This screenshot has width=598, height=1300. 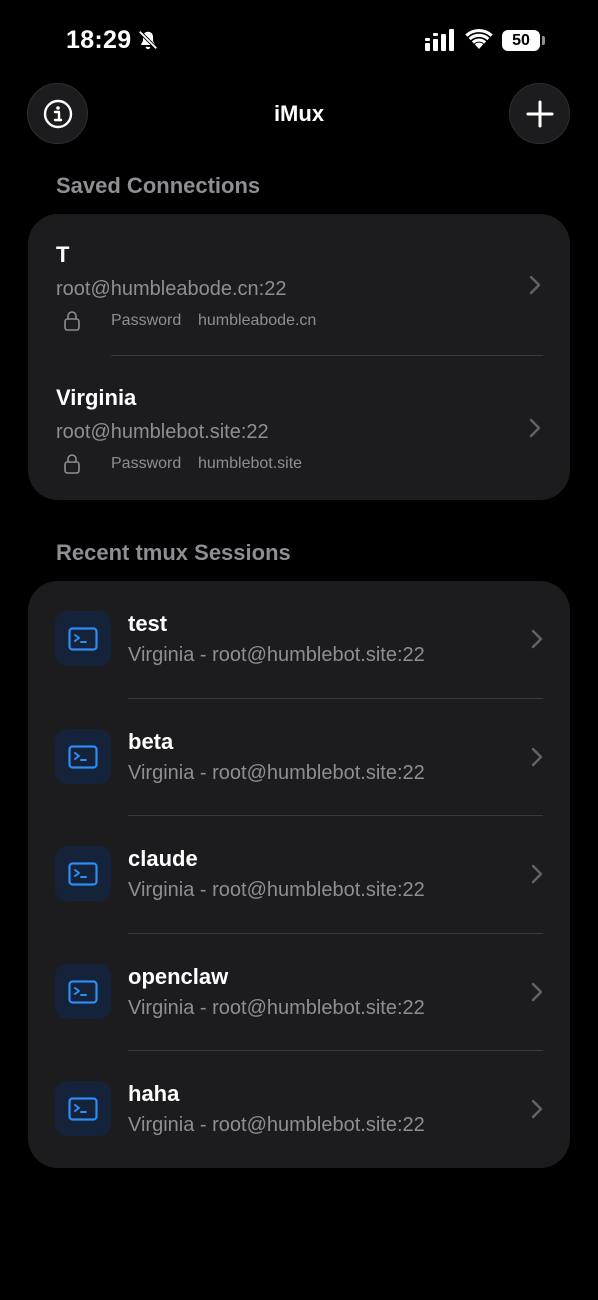 I want to click on session-row-haha: haha Virginia - root@humblebot.site:22, so click(x=299, y=1109).